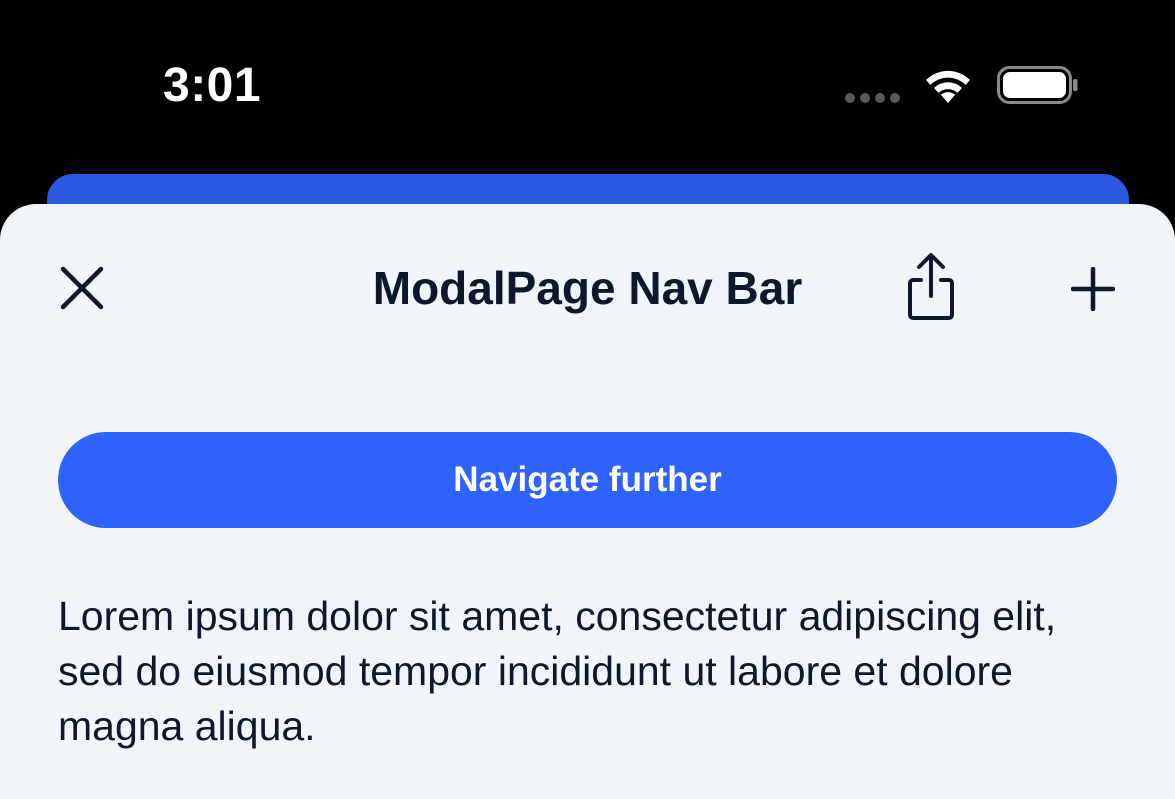 Image resolution: width=1175 pixels, height=799 pixels. I want to click on close-icon, so click(82, 288).